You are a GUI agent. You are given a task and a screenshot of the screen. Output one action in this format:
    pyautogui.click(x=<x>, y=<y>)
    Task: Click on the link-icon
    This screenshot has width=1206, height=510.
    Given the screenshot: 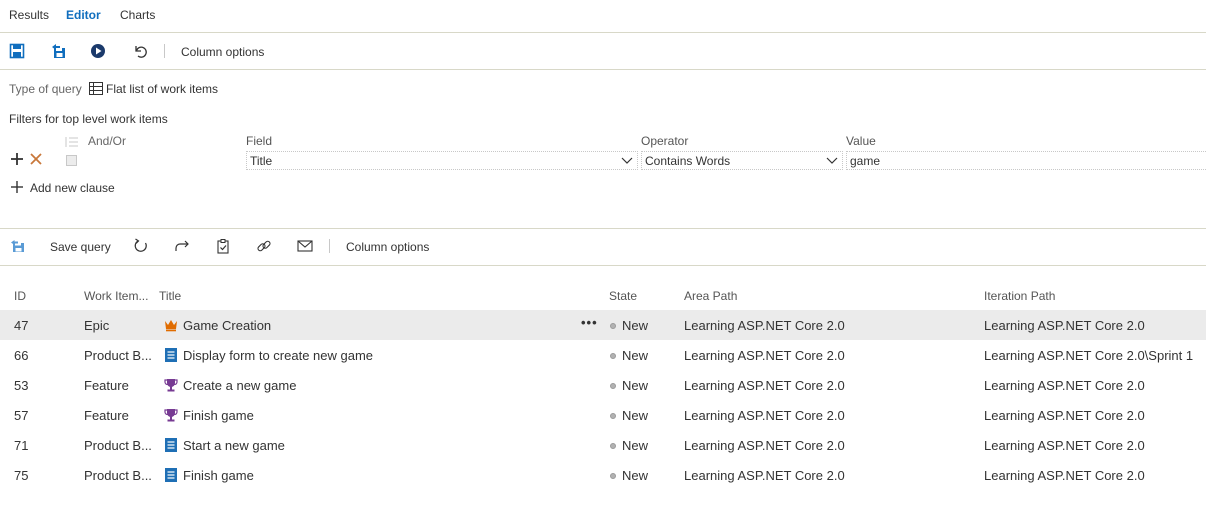 What is the action you would take?
    pyautogui.click(x=264, y=246)
    